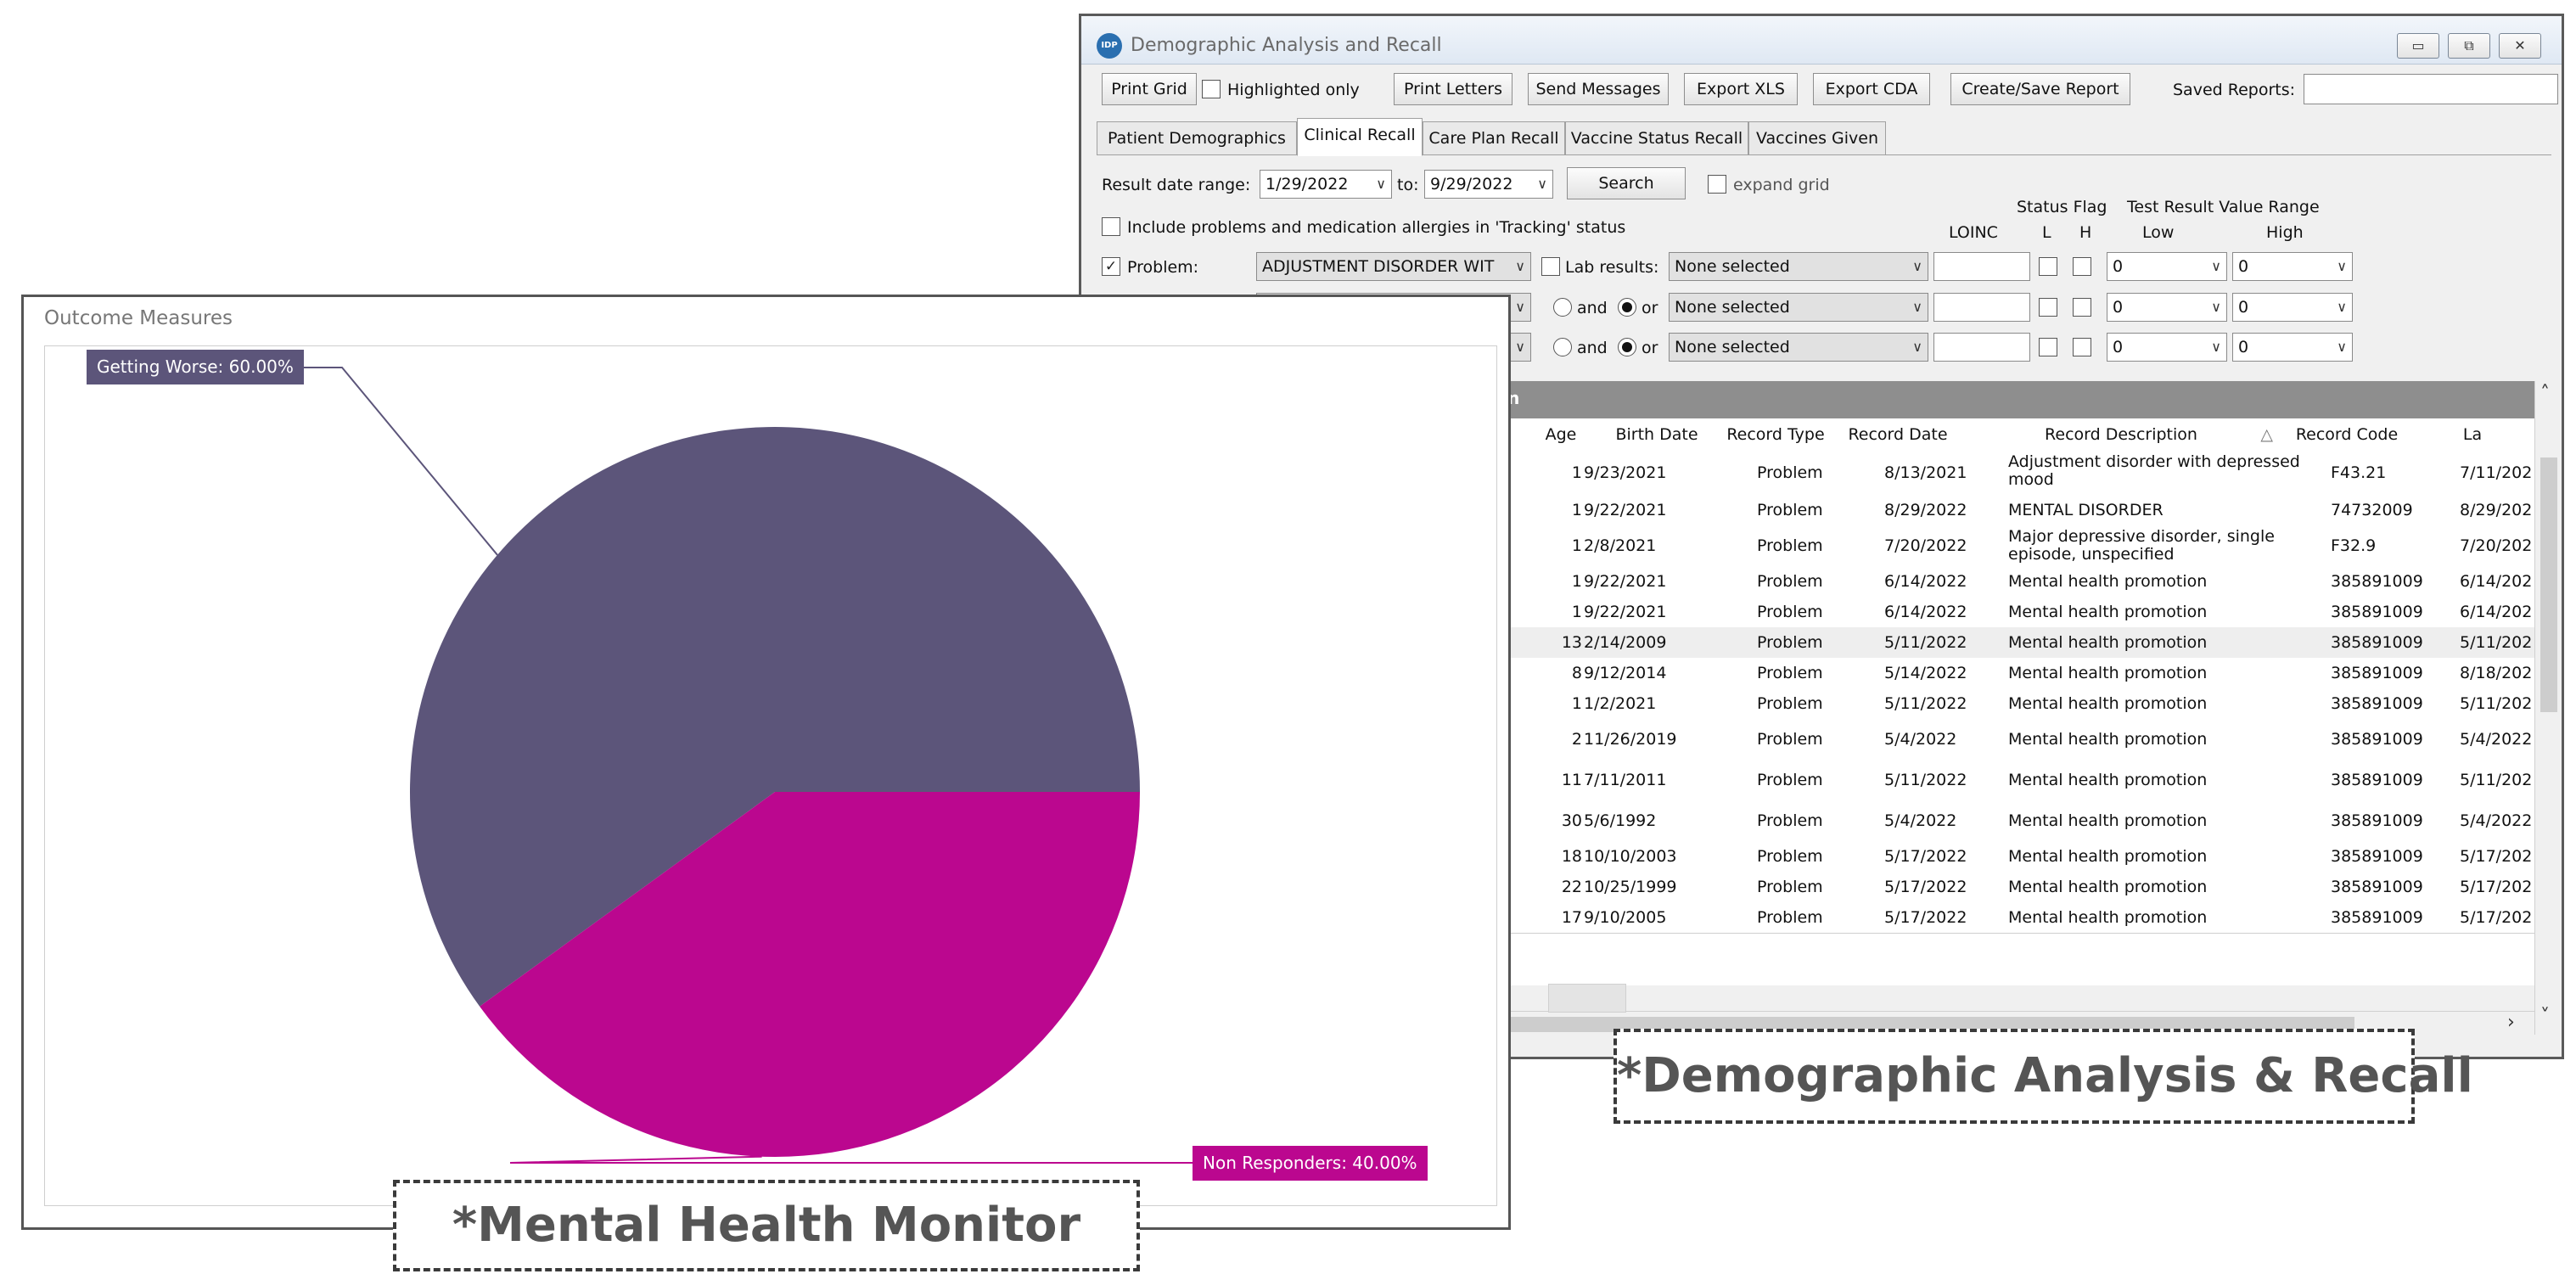 The width and height of the screenshot is (2576, 1274). What do you see at coordinates (2496, 703) in the screenshot?
I see `cell-last: 5/11/202` at bounding box center [2496, 703].